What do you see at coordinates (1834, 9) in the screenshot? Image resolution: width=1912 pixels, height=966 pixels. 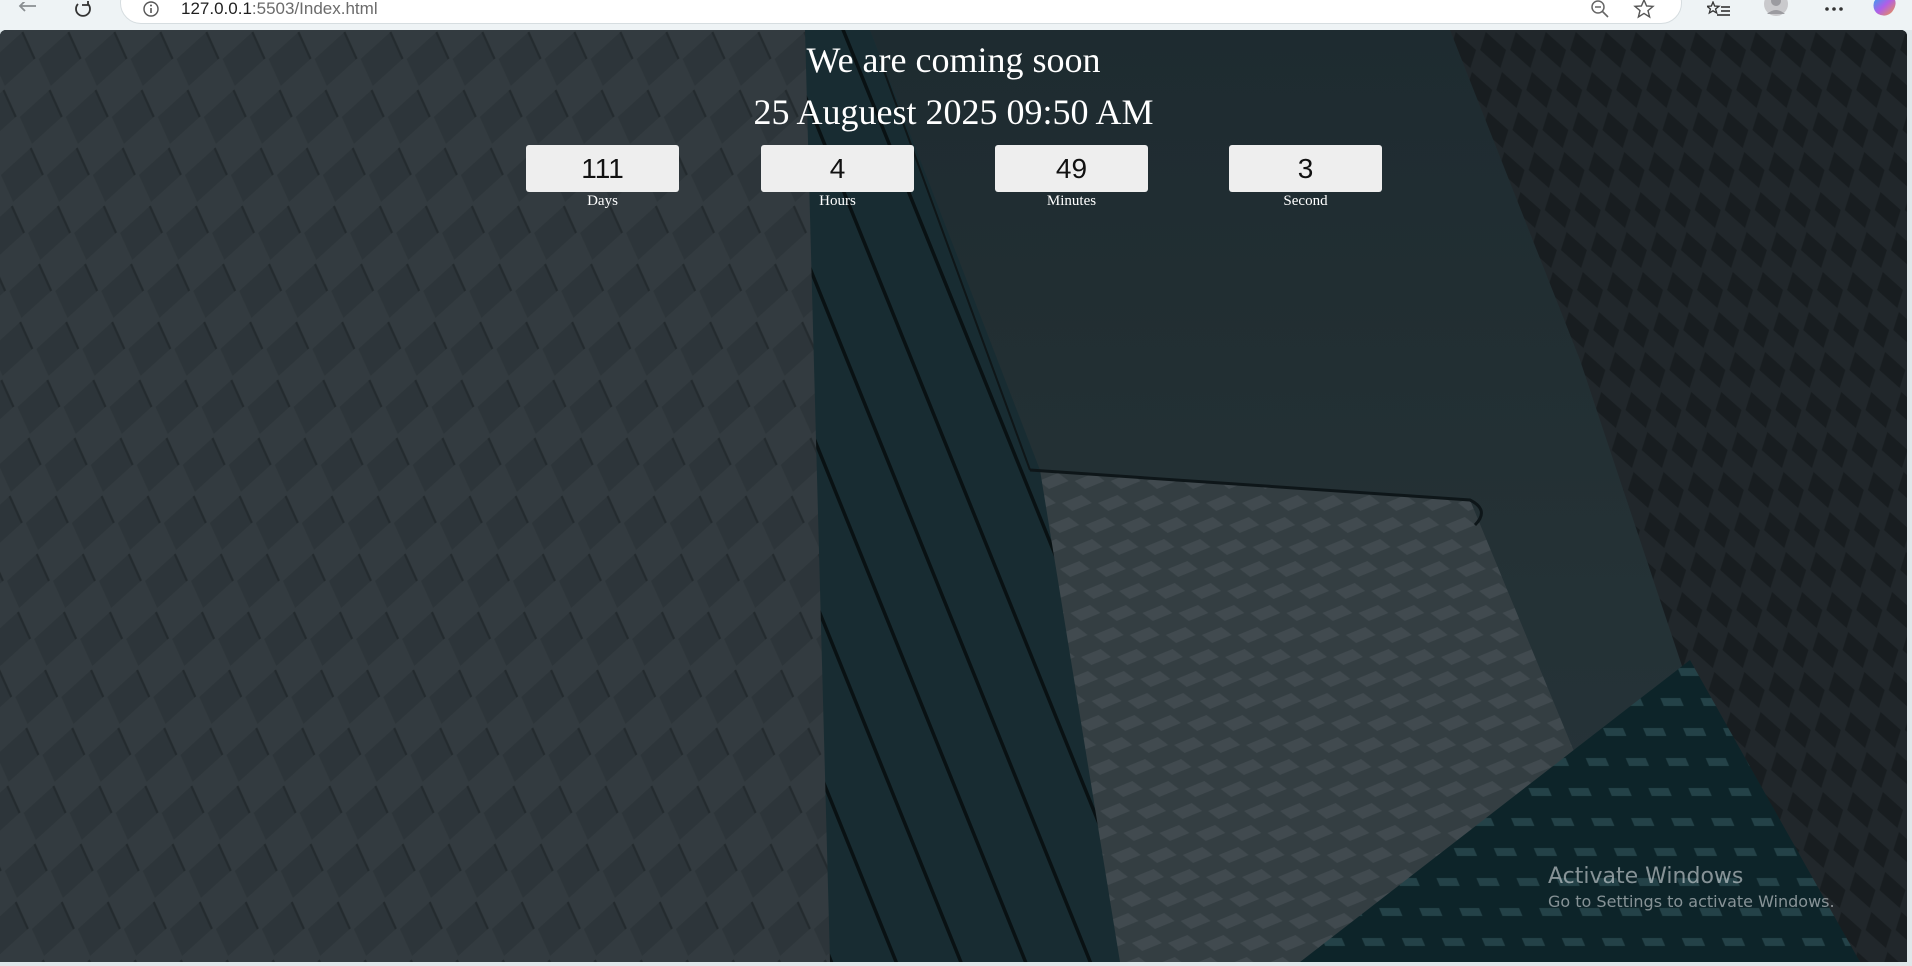 I see `more-options-icon` at bounding box center [1834, 9].